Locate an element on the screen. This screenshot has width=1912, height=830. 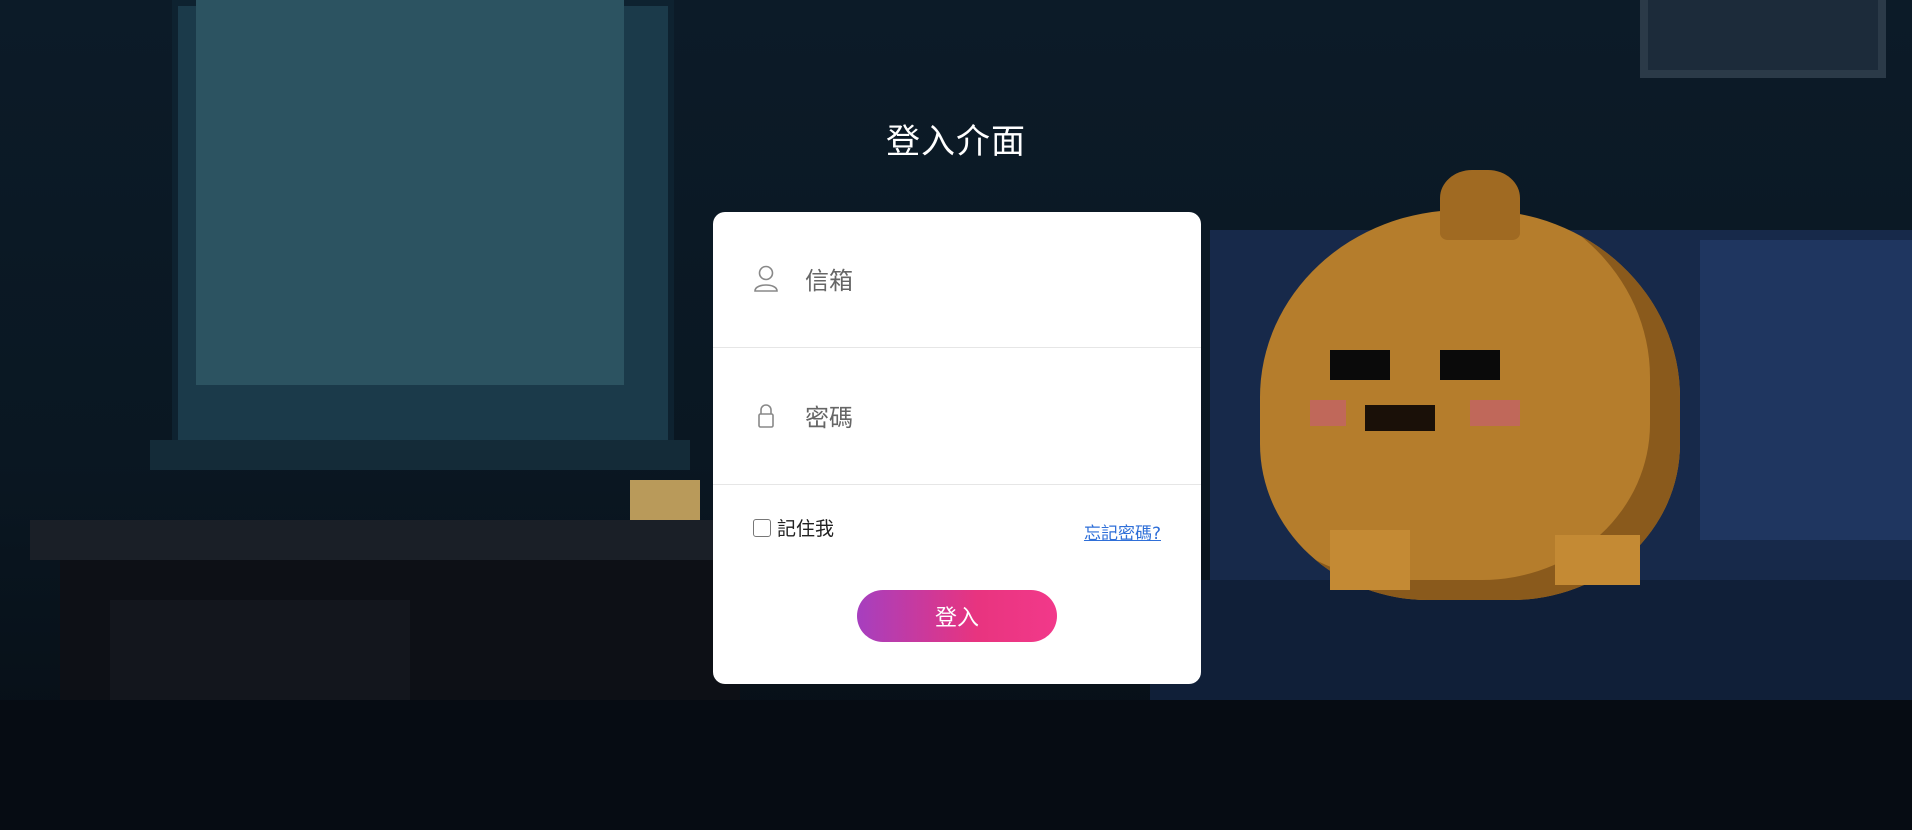
background-sofa-cushion is located at coordinates (1806, 390).